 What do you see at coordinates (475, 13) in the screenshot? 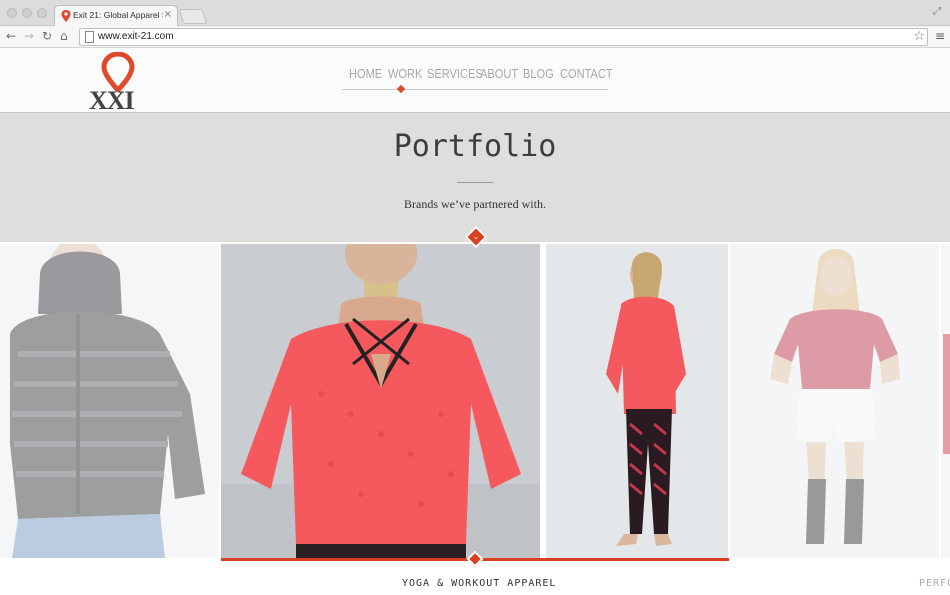
I see `browser-tab-bar: Exit 21: Global Apparel So × ⤢` at bounding box center [475, 13].